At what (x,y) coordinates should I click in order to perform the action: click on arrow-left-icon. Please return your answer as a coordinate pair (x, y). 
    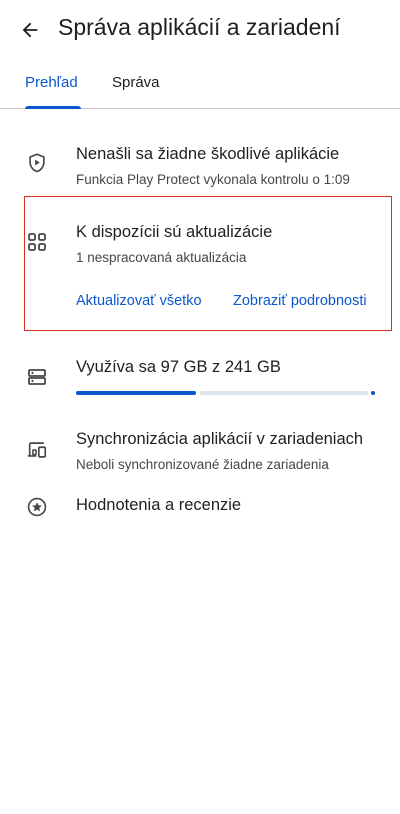
    Looking at the image, I should click on (30, 30).